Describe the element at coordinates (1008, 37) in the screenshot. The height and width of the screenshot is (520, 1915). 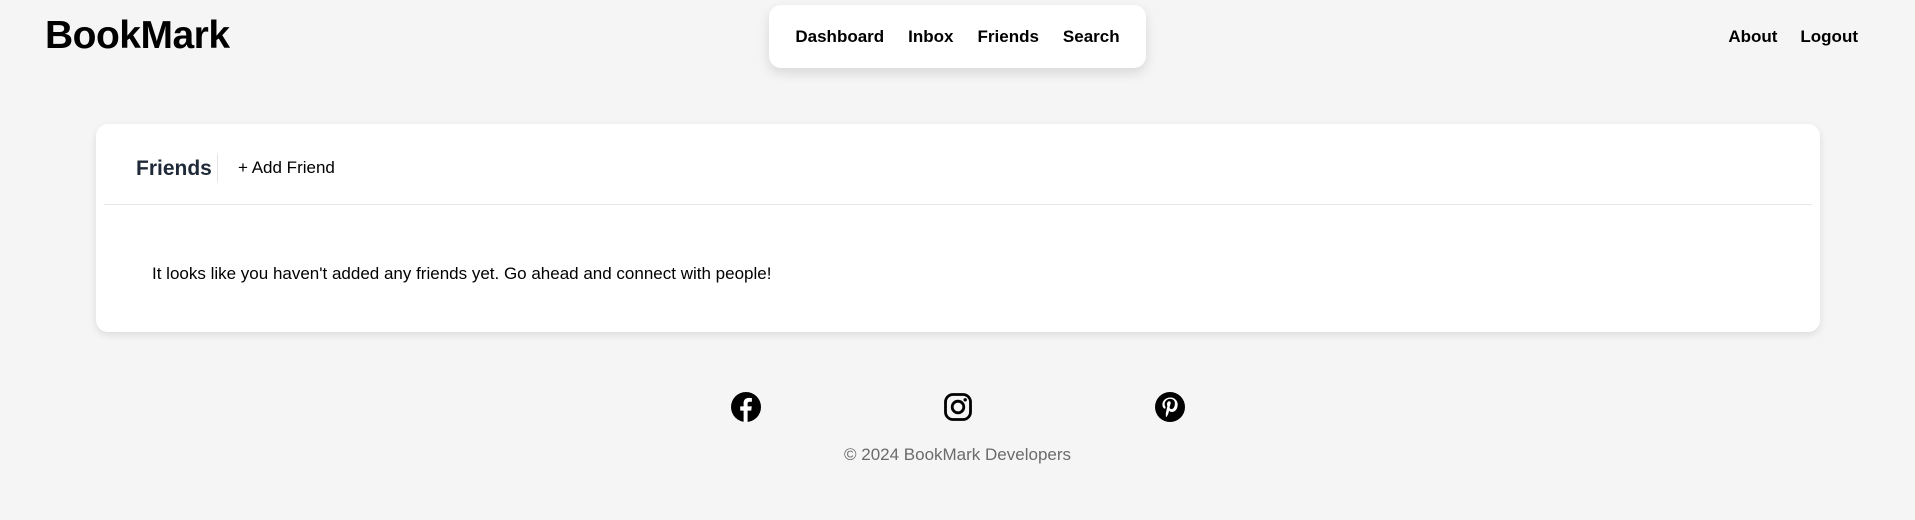
I see `nav-friends: Friends` at that location.